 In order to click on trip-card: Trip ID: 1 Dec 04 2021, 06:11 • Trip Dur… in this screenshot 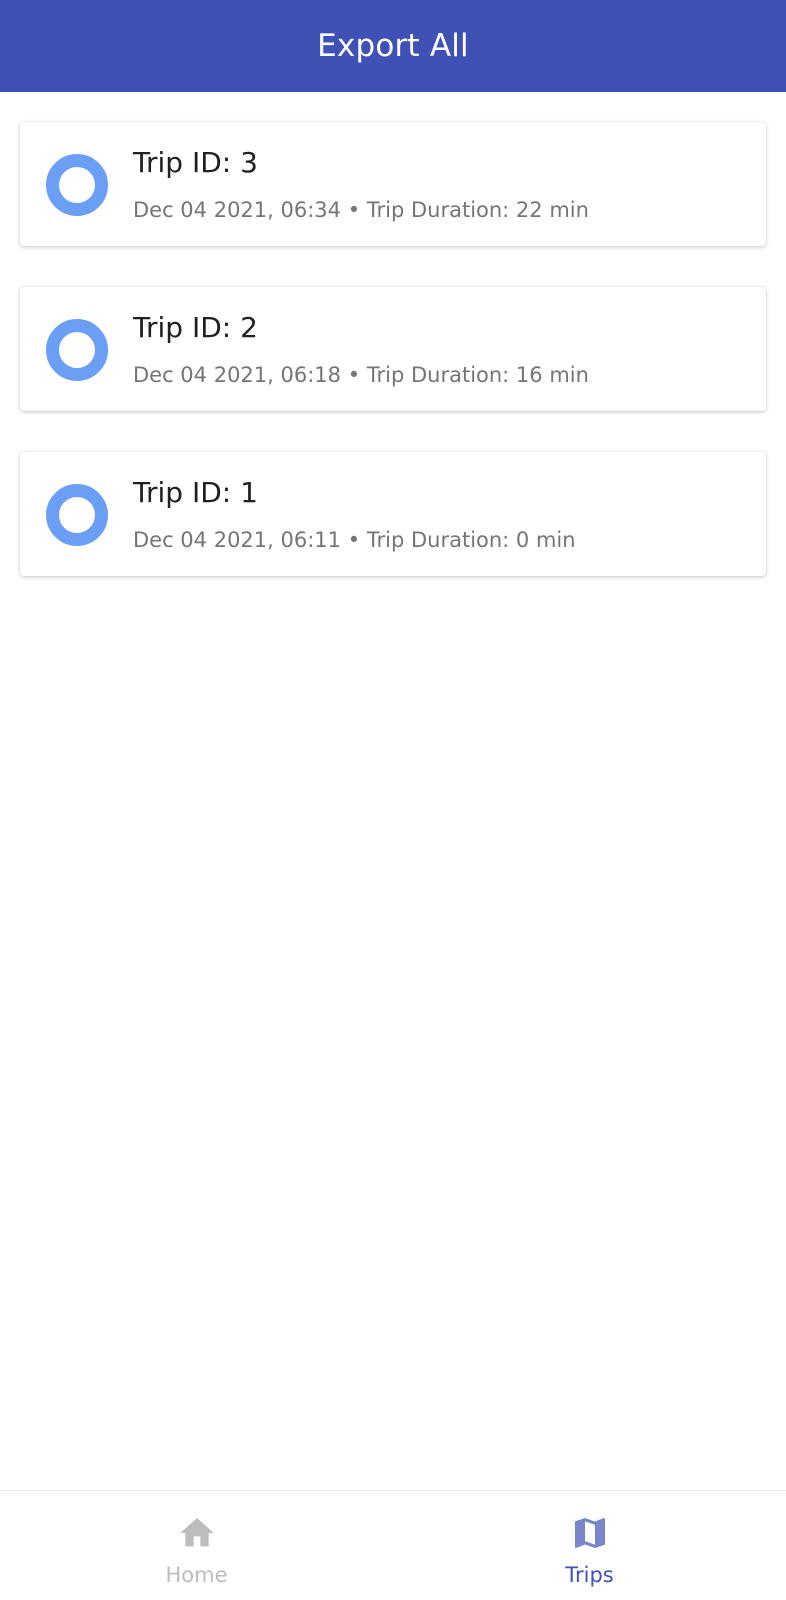, I will do `click(393, 514)`.